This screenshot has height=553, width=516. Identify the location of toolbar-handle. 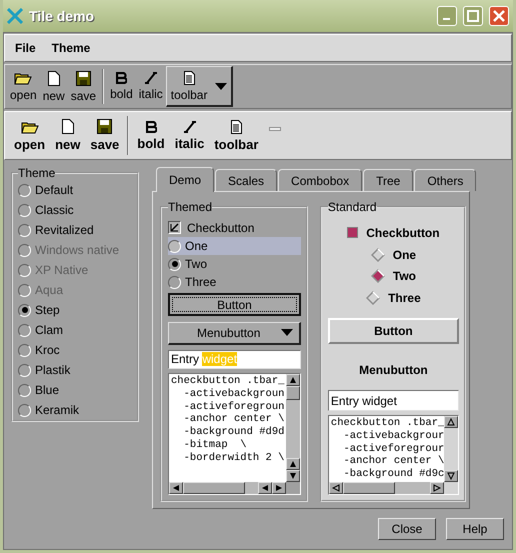
(275, 128).